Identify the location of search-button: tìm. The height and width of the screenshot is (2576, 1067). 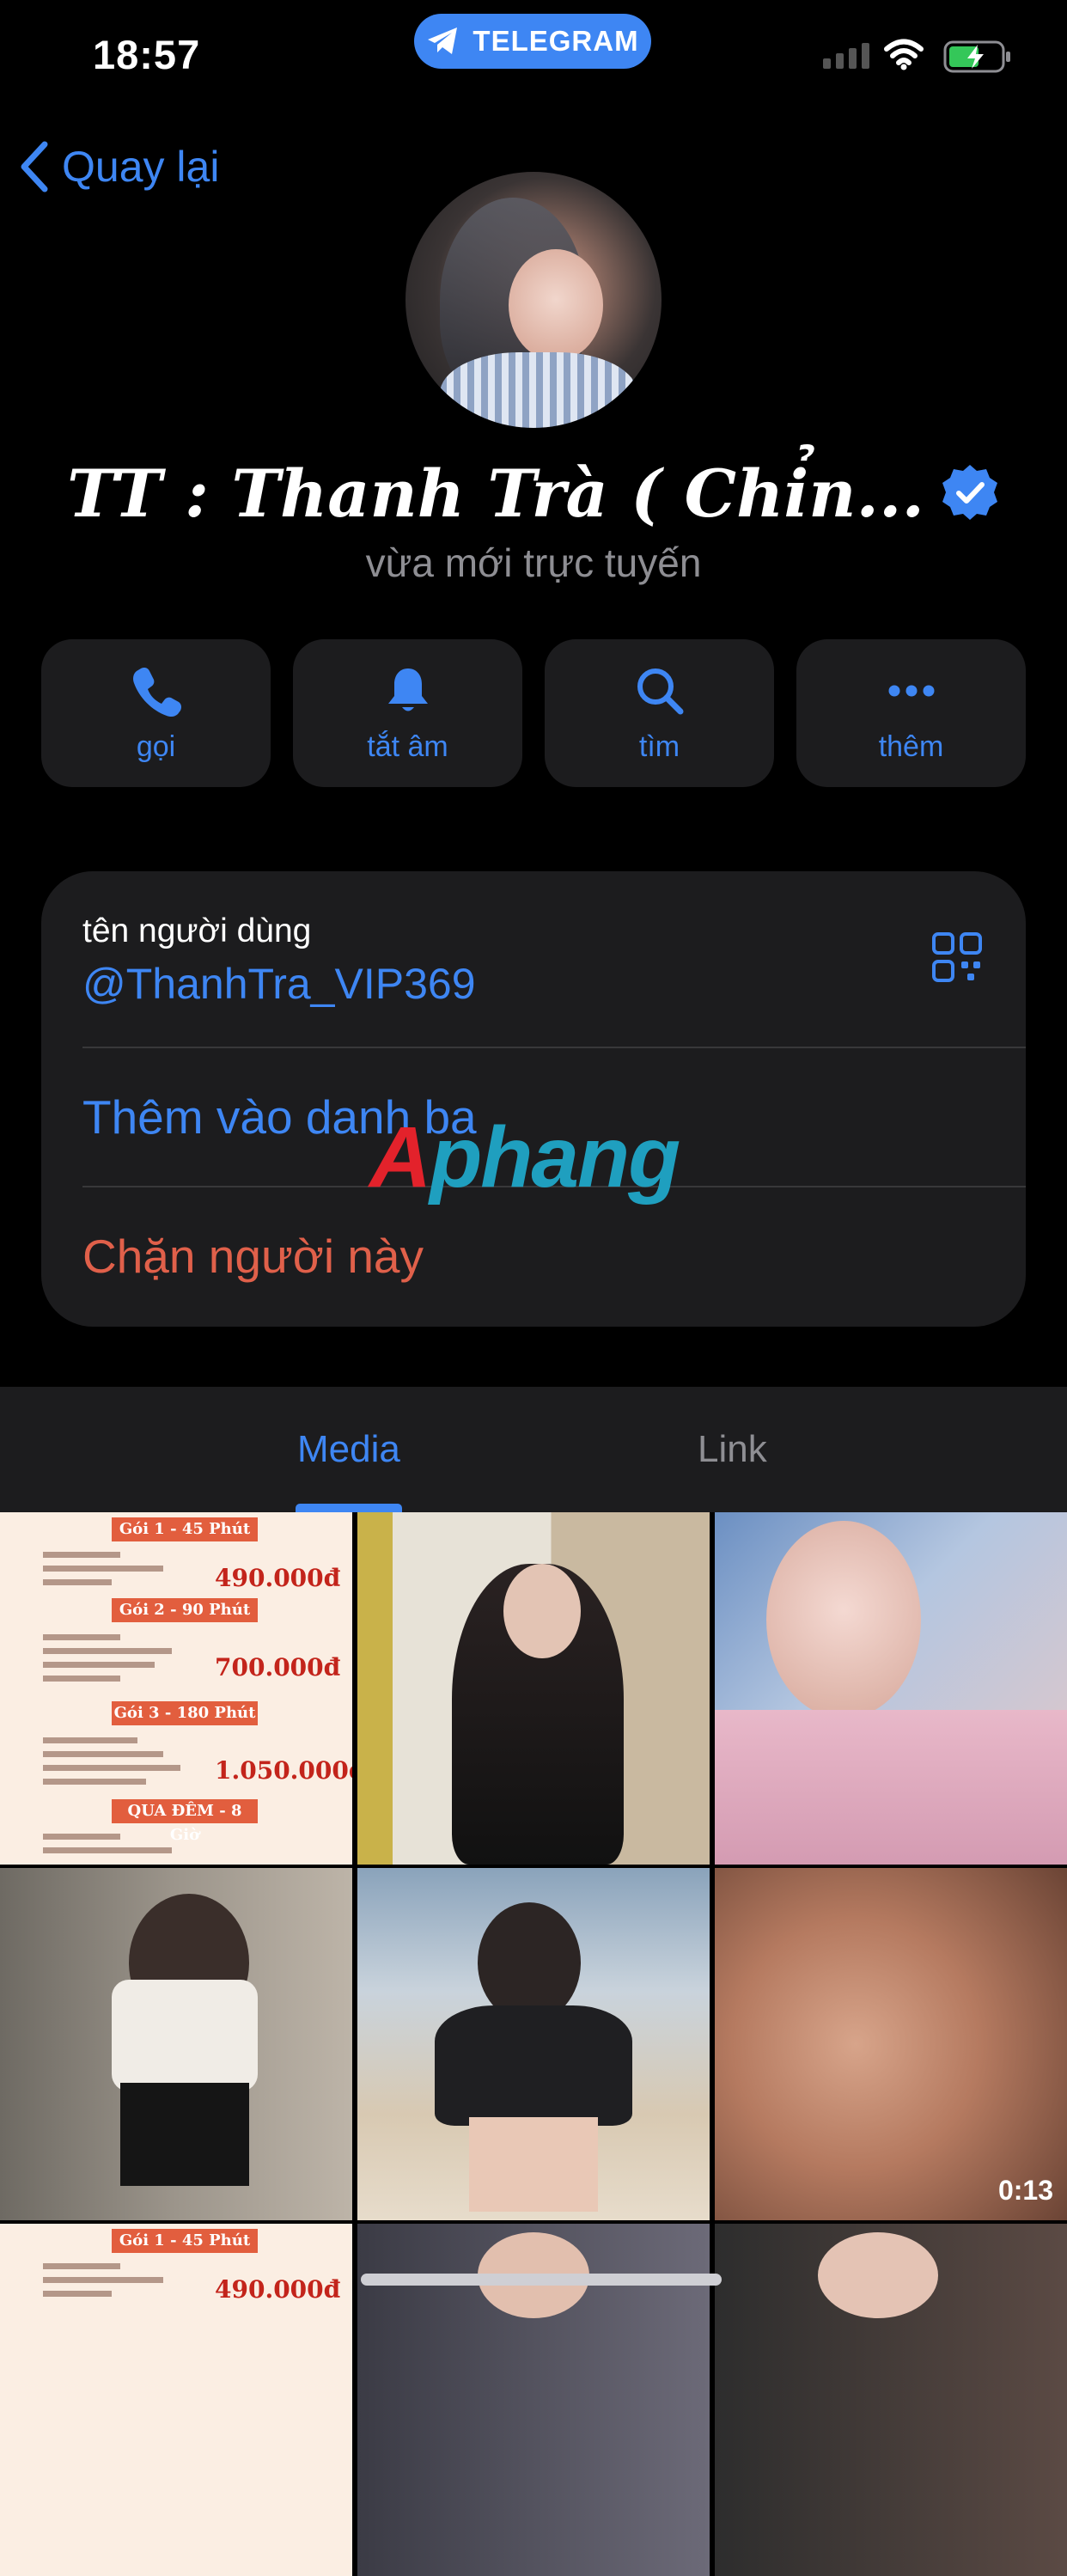
(659, 713).